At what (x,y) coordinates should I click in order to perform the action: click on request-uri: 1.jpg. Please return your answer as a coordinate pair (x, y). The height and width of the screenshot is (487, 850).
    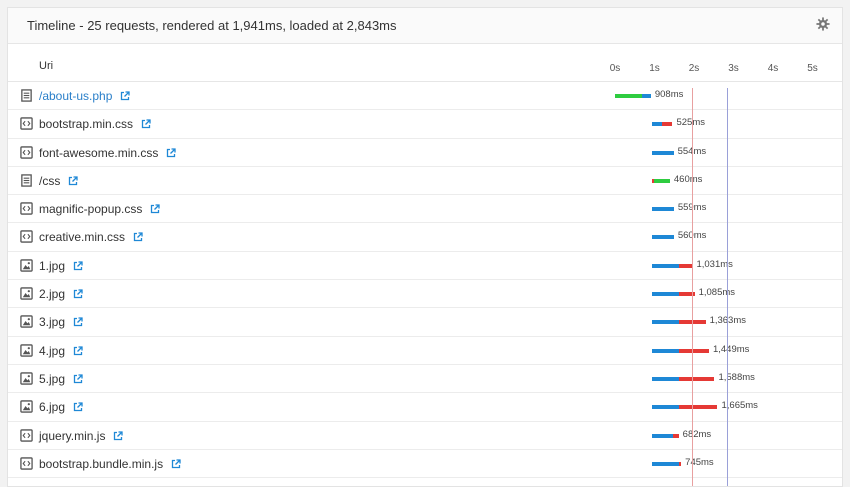
    Looking at the image, I should click on (61, 266).